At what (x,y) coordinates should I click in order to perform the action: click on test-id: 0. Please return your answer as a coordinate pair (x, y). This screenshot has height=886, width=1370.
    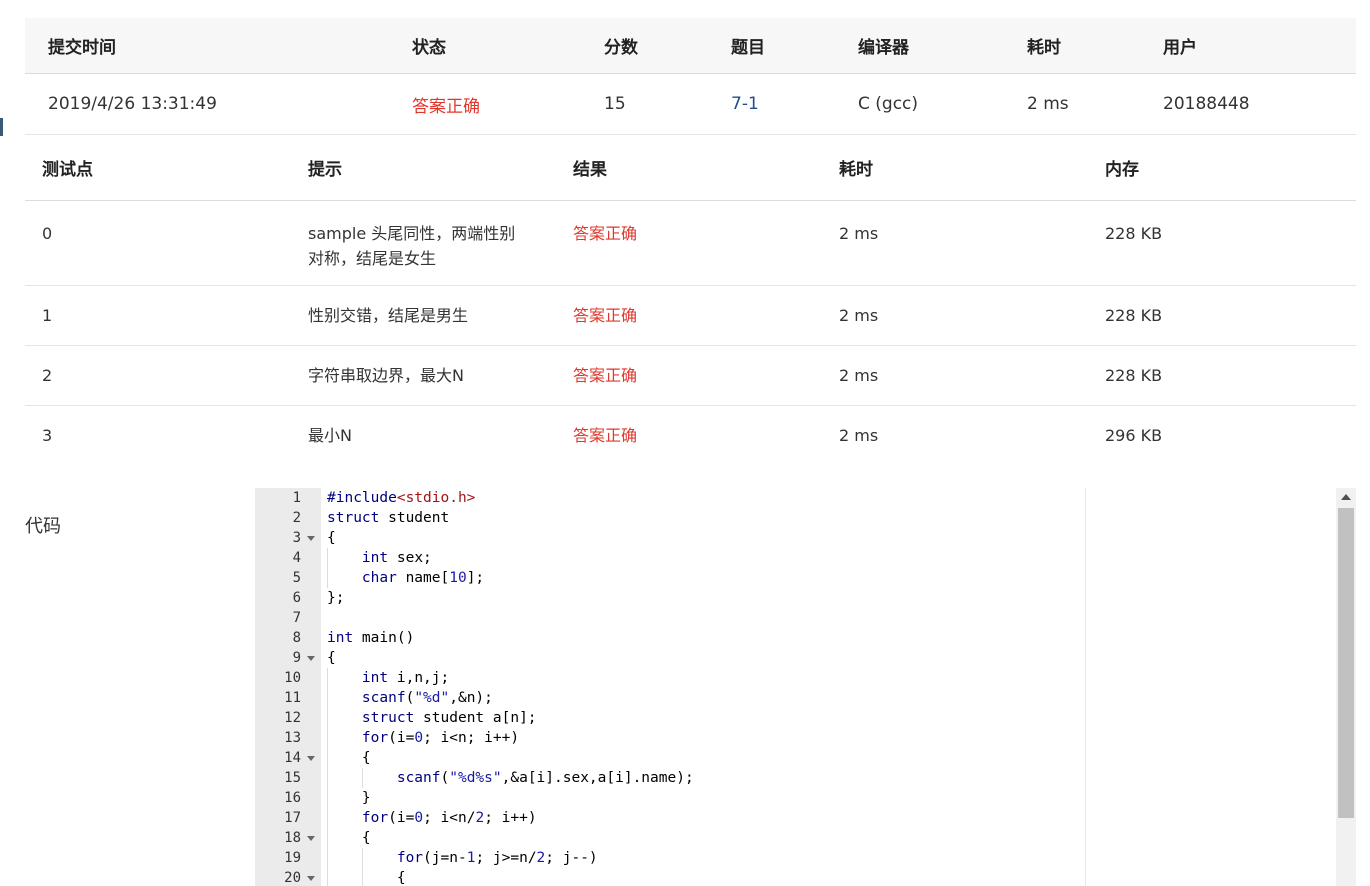
    Looking at the image, I should click on (47, 233).